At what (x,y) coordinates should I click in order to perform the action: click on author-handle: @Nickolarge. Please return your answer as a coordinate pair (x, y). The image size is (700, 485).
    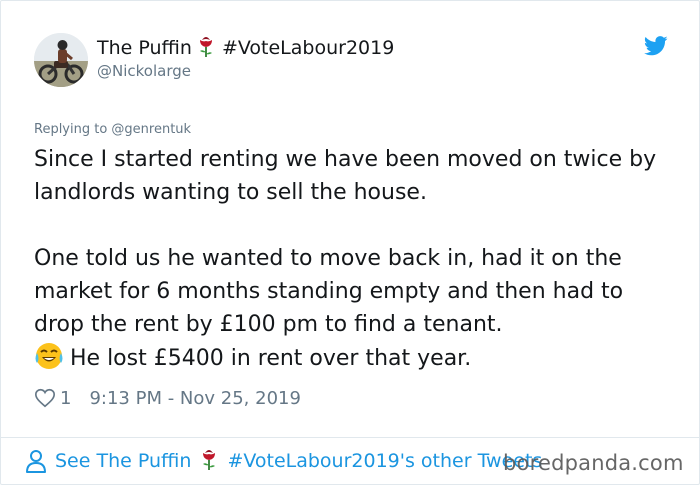
    Looking at the image, I should click on (144, 71).